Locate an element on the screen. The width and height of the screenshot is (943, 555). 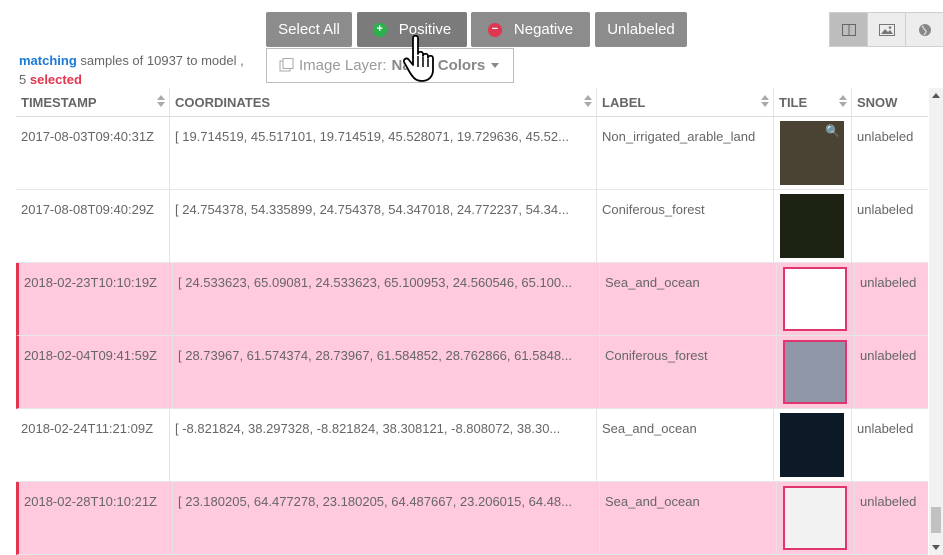
col-snow-label: SNOW is located at coordinates (877, 102).